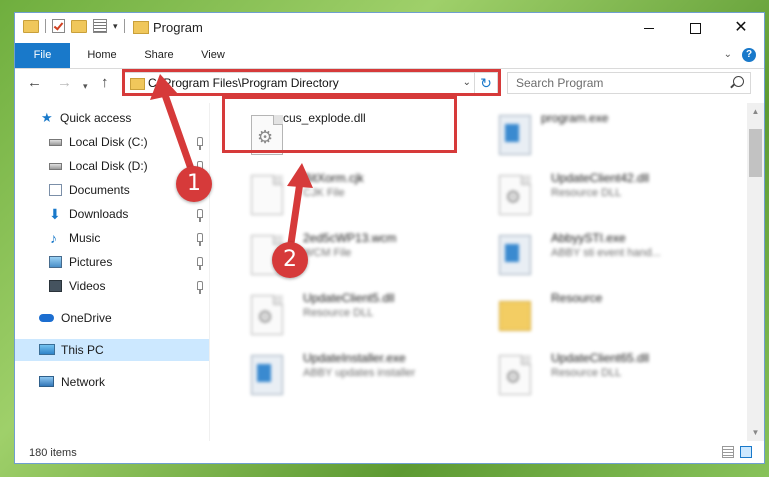 This screenshot has width=769, height=477. I want to click on title-bar: ▾ Program ✕, so click(389, 28).